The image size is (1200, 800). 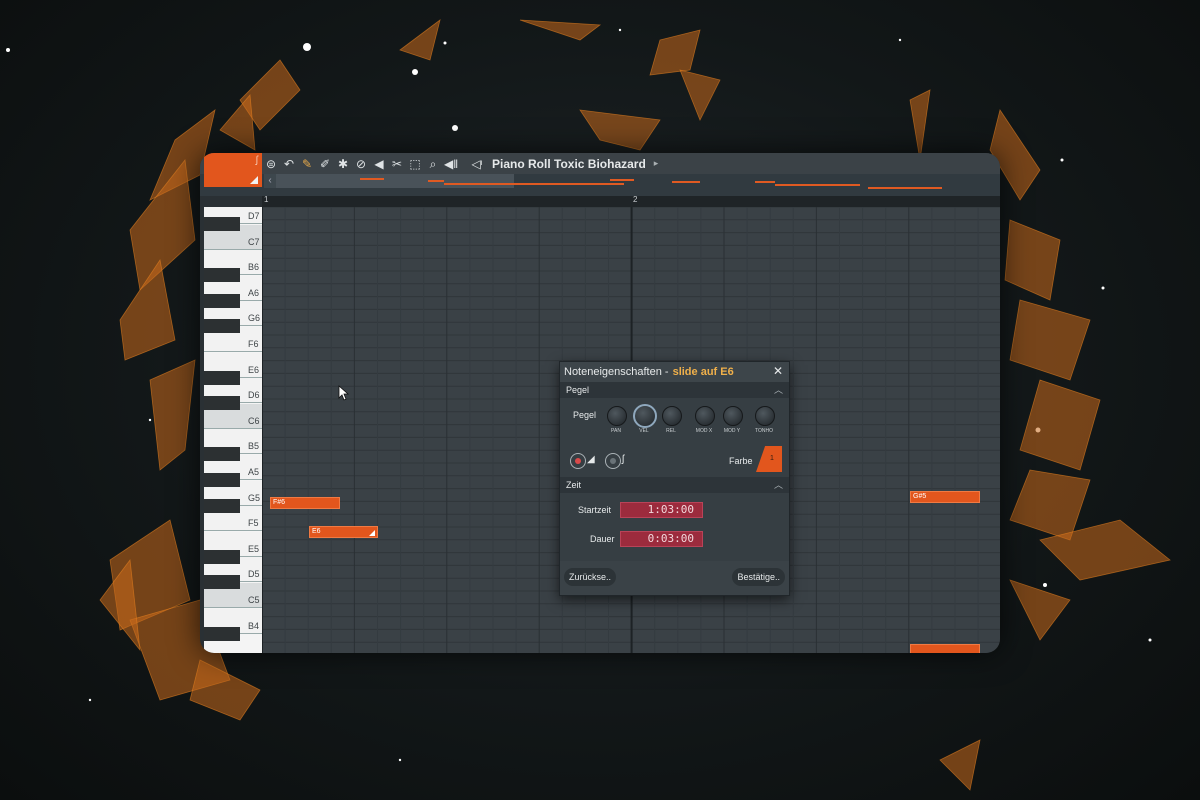 I want to click on stamp-icon: ✱, so click(x=343, y=164).